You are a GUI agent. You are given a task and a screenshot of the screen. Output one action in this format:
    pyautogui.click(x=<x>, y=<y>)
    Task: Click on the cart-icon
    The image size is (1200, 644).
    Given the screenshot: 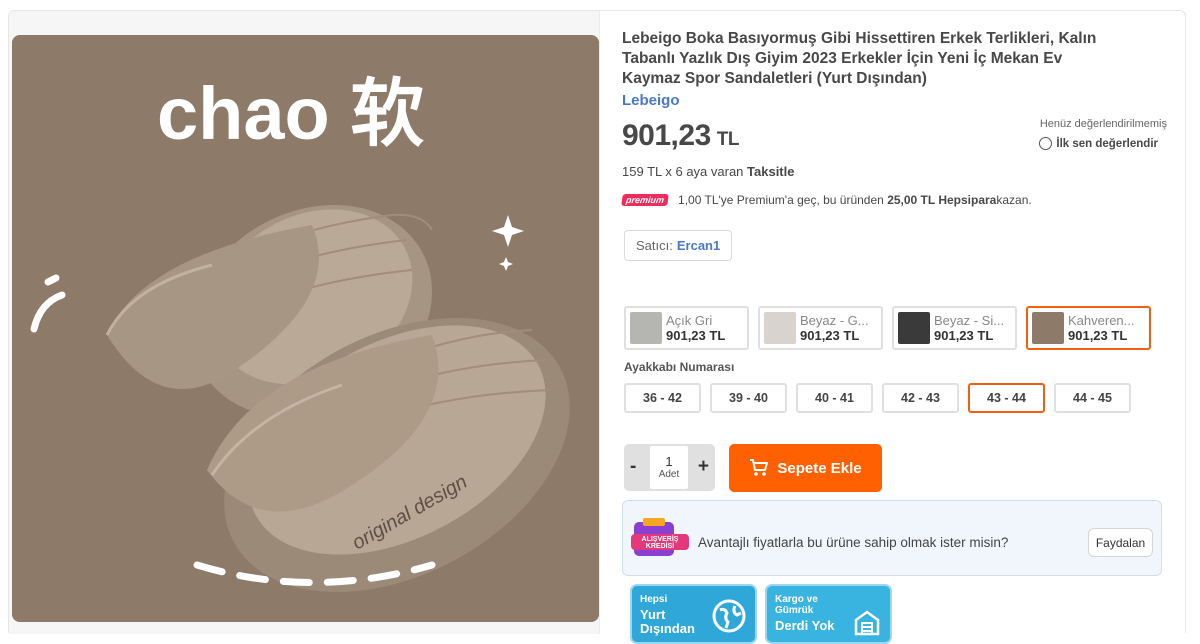 What is the action you would take?
    pyautogui.click(x=759, y=467)
    